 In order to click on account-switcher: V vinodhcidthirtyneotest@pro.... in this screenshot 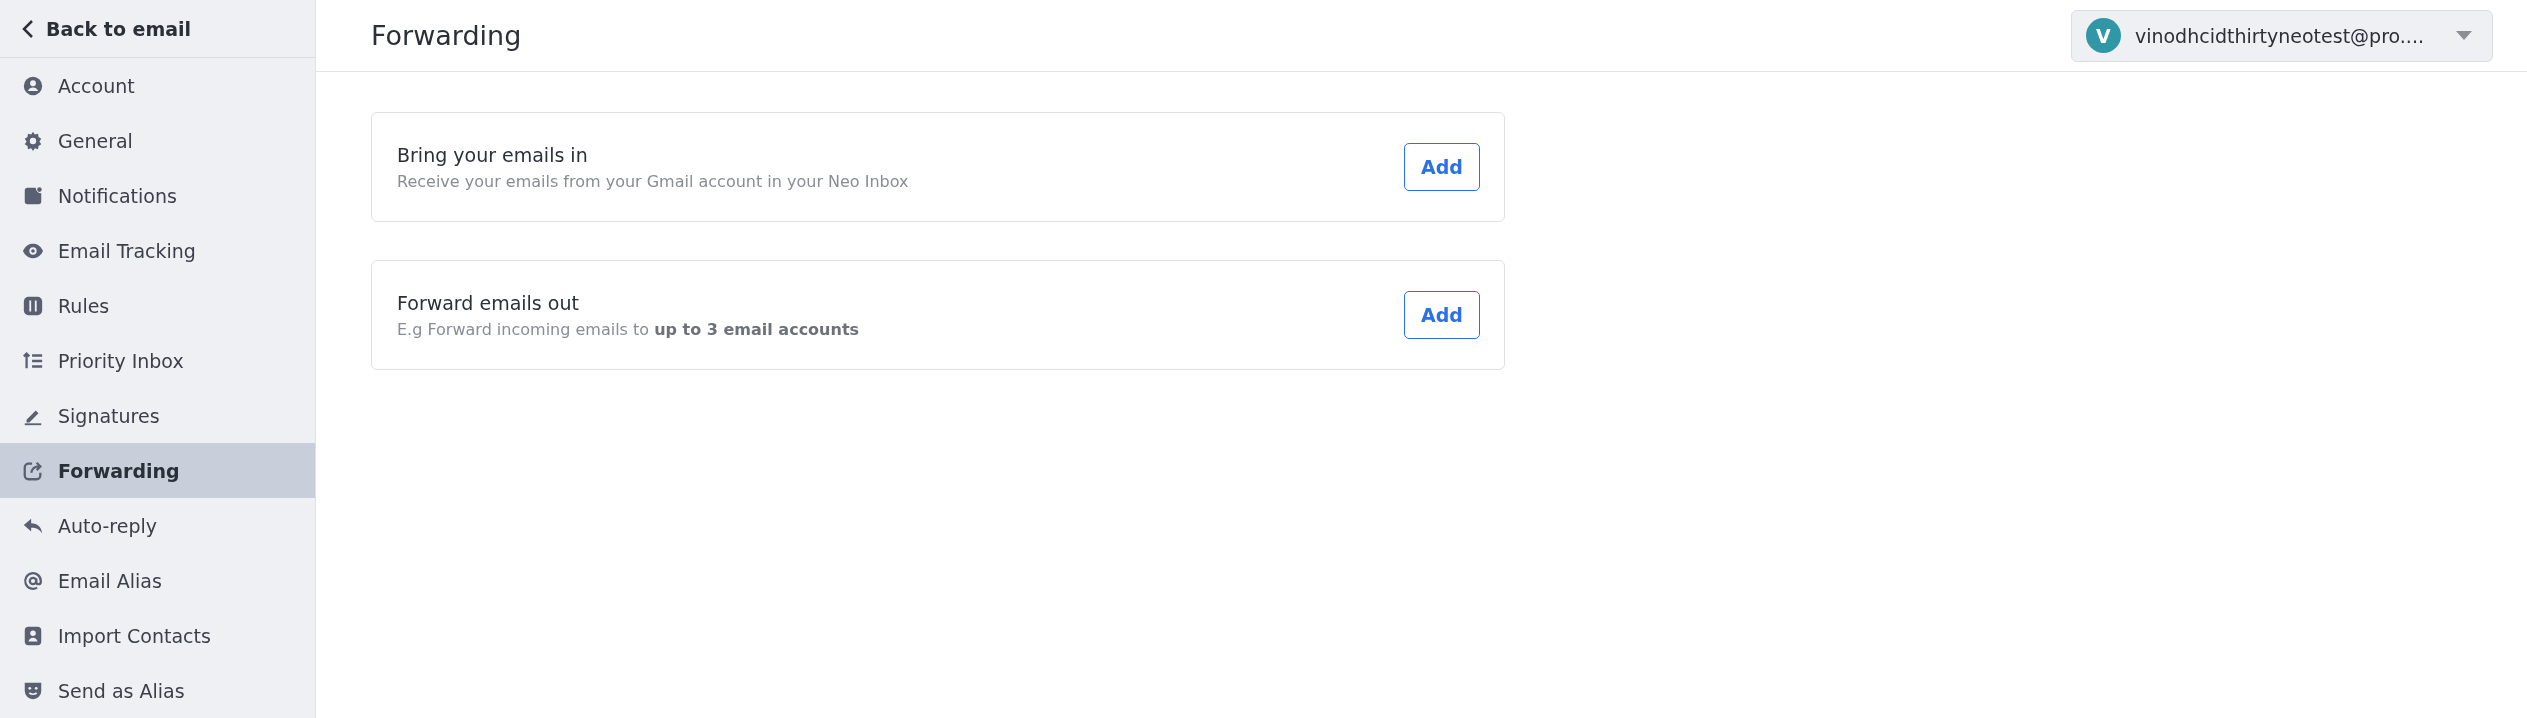, I will do `click(2281, 35)`.